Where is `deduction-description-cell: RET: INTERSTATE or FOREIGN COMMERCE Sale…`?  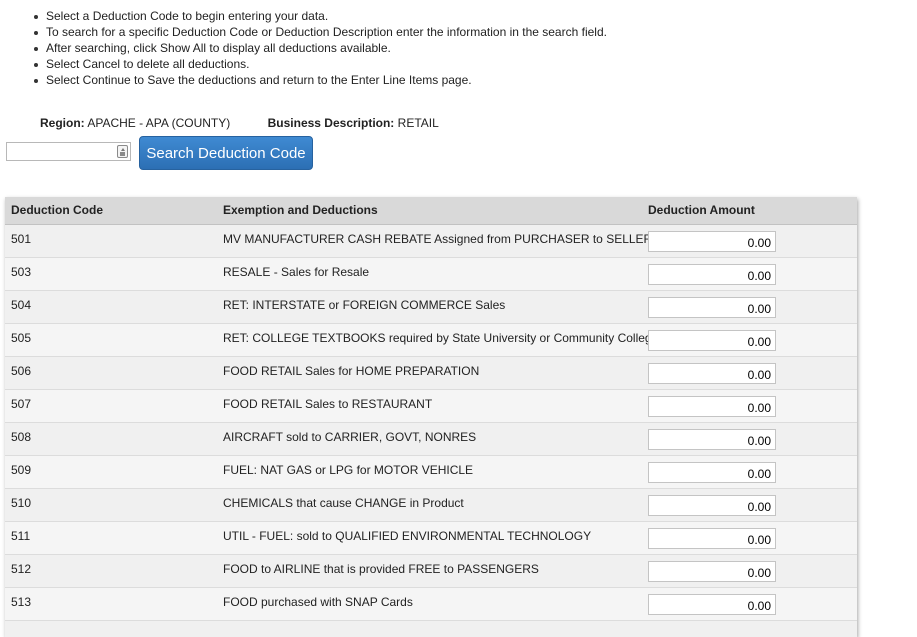
deduction-description-cell: RET: INTERSTATE or FOREIGN COMMERCE Sale… is located at coordinates (364, 305).